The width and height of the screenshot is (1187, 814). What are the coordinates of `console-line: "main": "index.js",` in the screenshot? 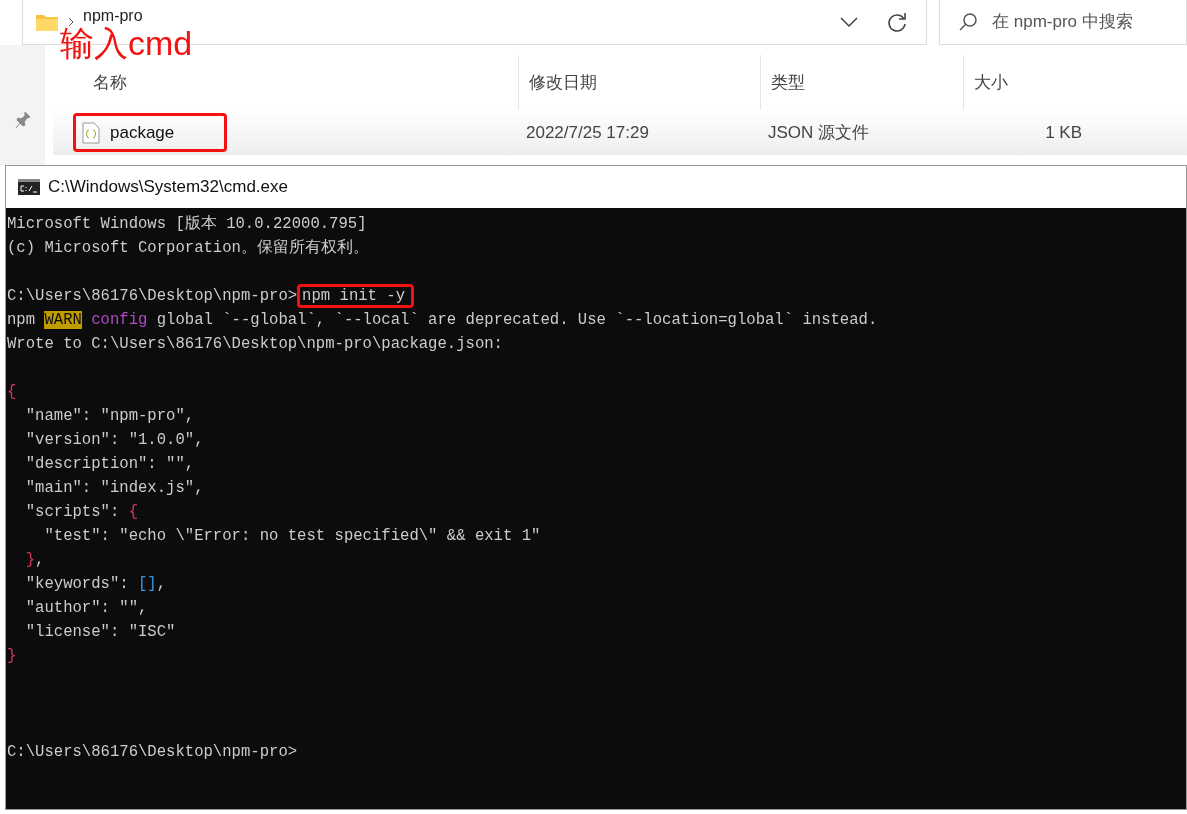 It's located at (114, 488).